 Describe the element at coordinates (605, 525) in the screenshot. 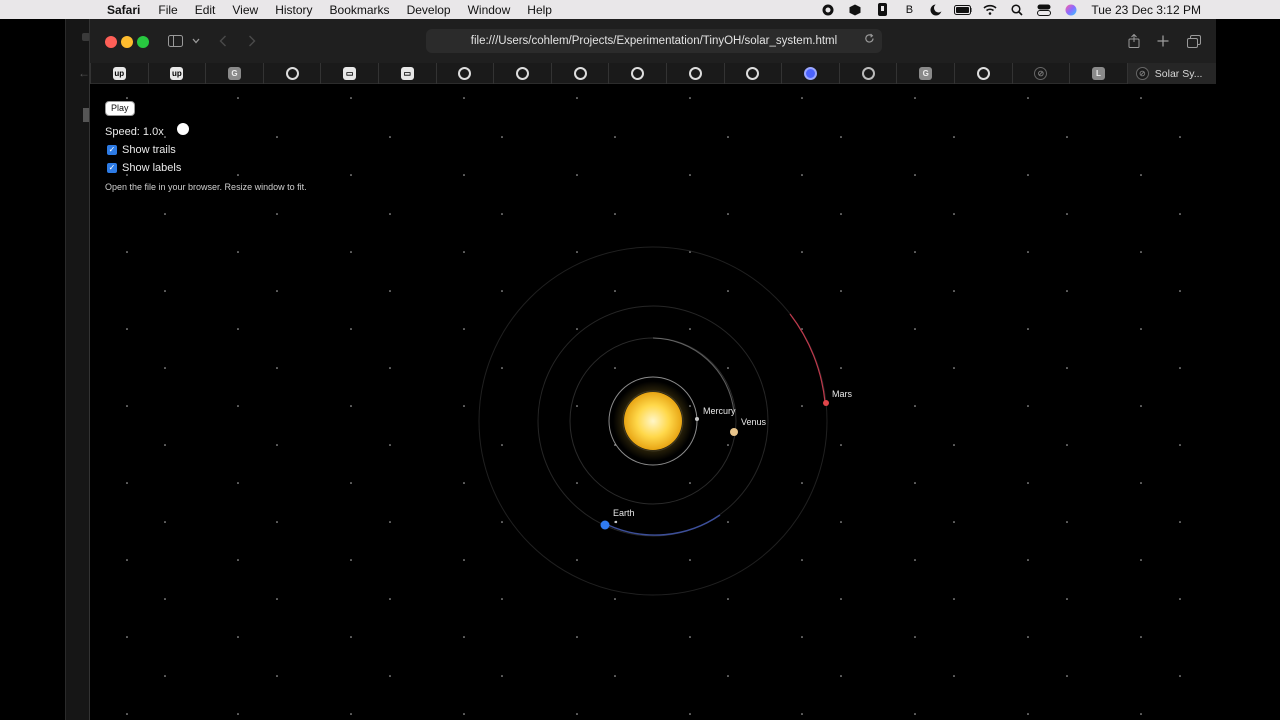

I see `earth-planet` at that location.